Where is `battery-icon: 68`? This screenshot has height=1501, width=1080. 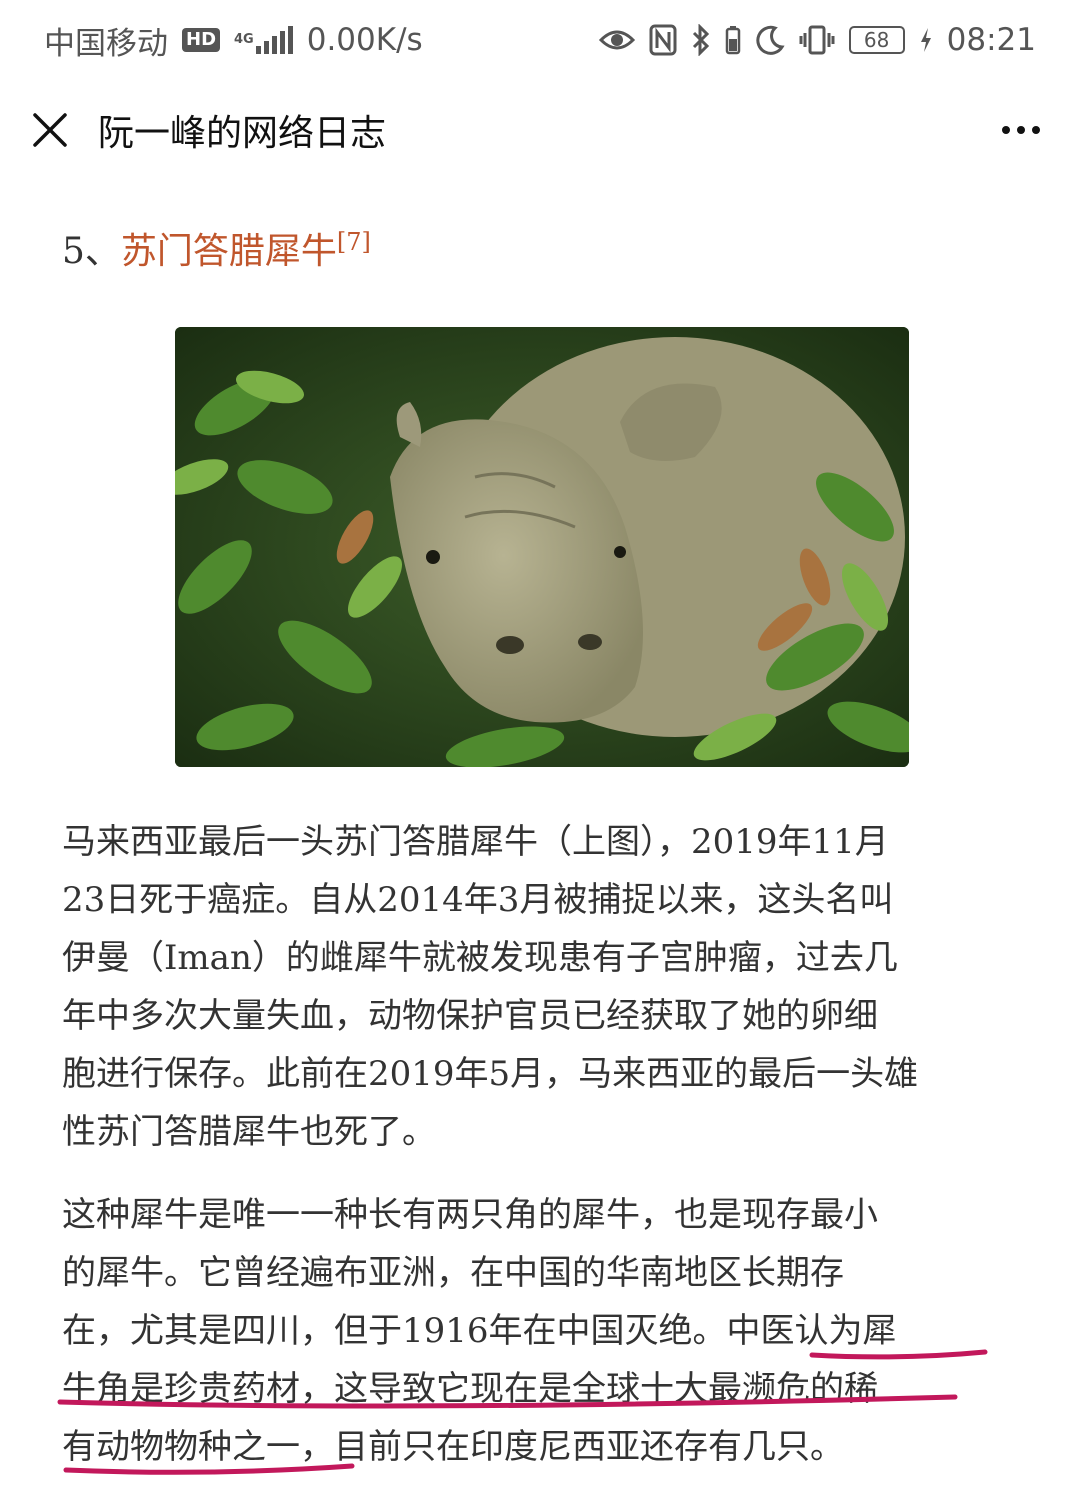
battery-icon: 68 is located at coordinates (876, 40).